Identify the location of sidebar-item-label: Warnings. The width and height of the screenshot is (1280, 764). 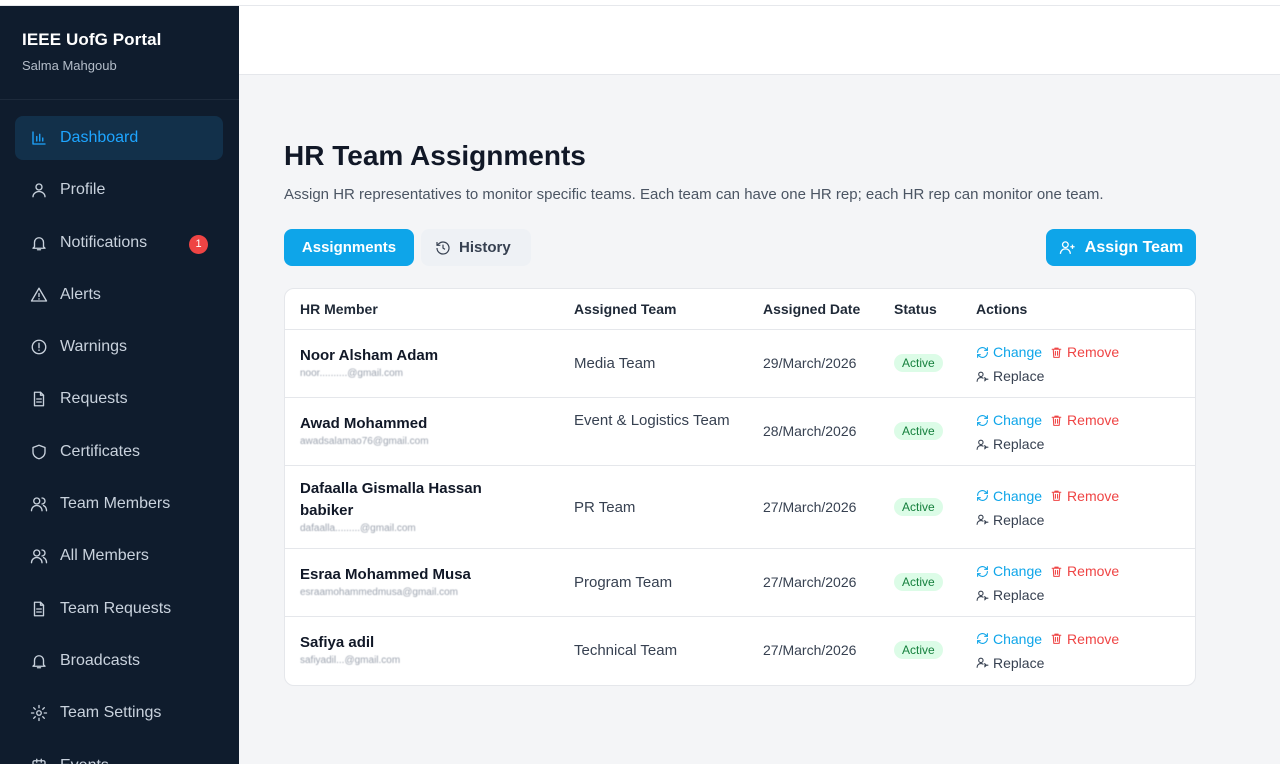
(93, 347).